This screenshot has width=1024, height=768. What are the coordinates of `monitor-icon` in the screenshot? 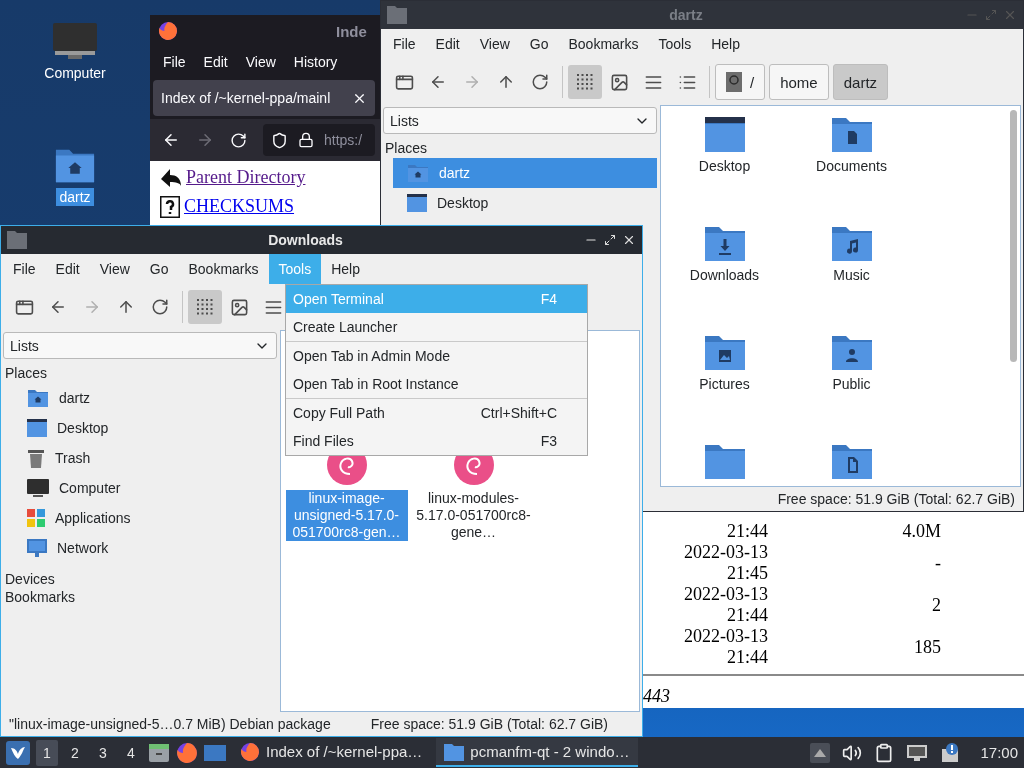 It's located at (75, 41).